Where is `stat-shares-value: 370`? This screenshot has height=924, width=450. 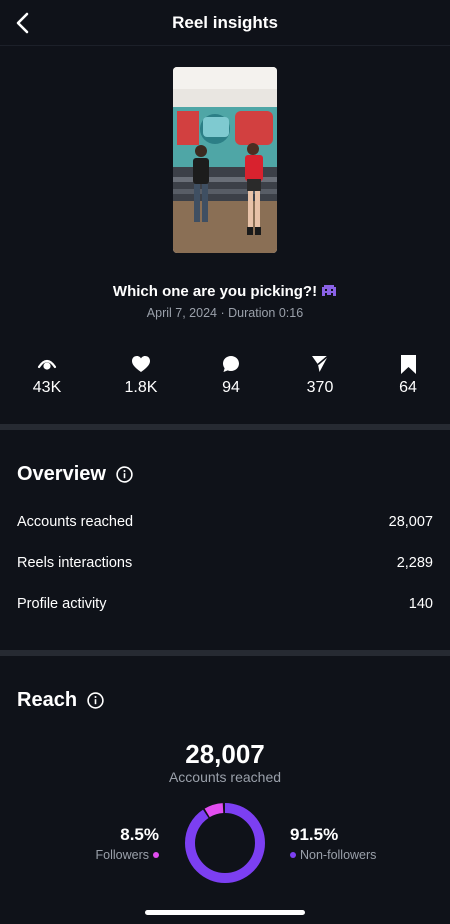 stat-shares-value: 370 is located at coordinates (320, 387).